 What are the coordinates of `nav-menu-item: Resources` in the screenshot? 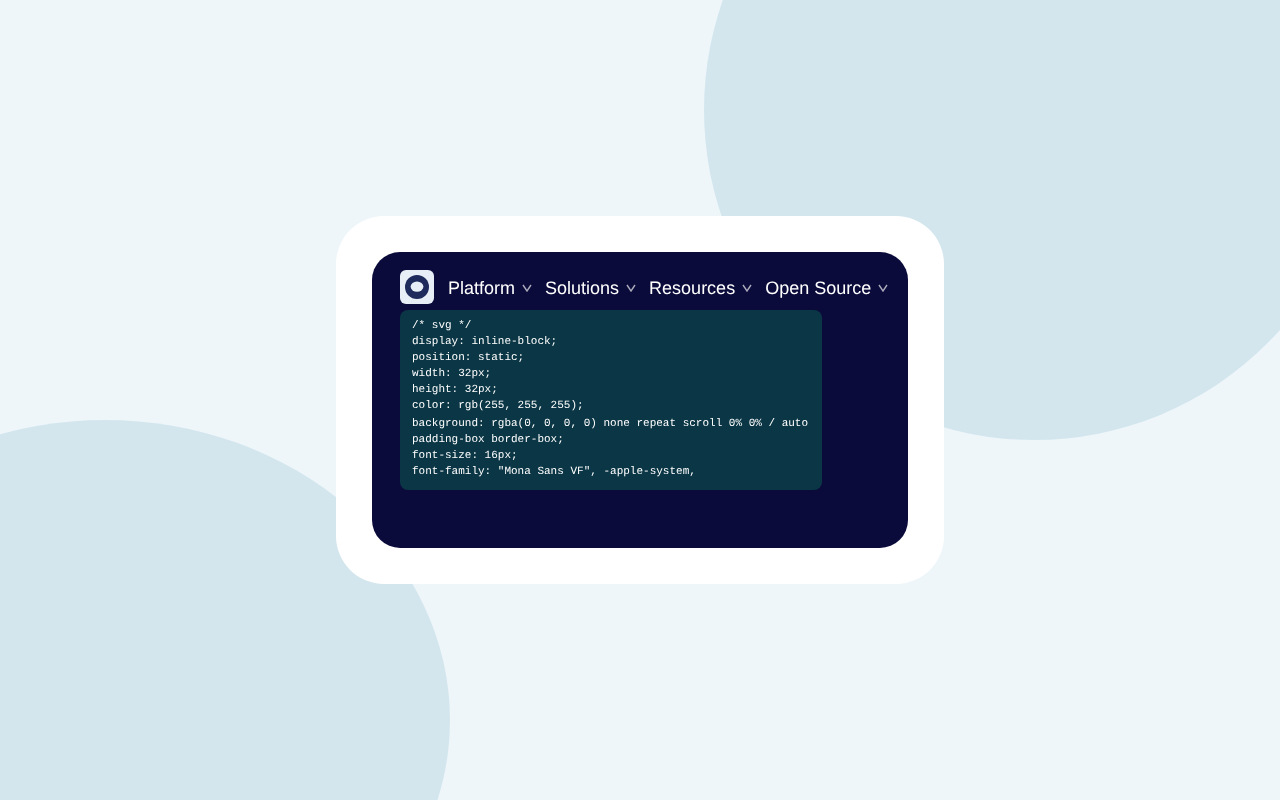 It's located at (700, 287).